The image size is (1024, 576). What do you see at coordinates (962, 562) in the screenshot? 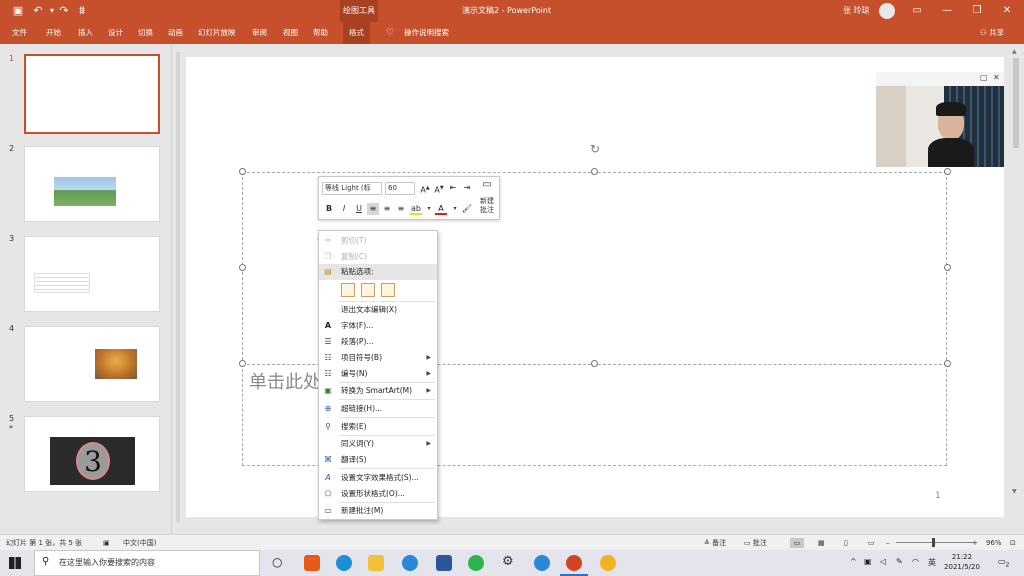
I see `clock: 21:22 2021/5/20` at bounding box center [962, 562].